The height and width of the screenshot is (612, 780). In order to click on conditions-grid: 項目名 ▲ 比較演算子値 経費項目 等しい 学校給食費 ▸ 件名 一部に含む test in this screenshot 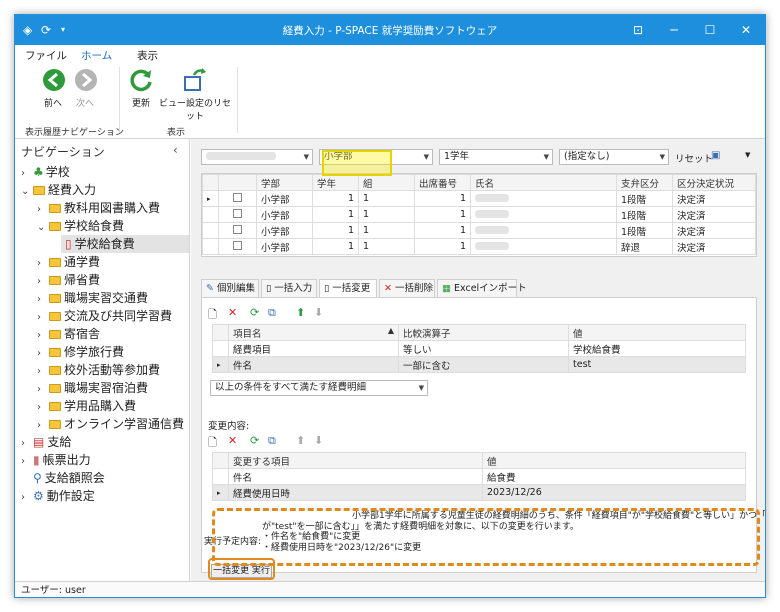, I will do `click(479, 348)`.